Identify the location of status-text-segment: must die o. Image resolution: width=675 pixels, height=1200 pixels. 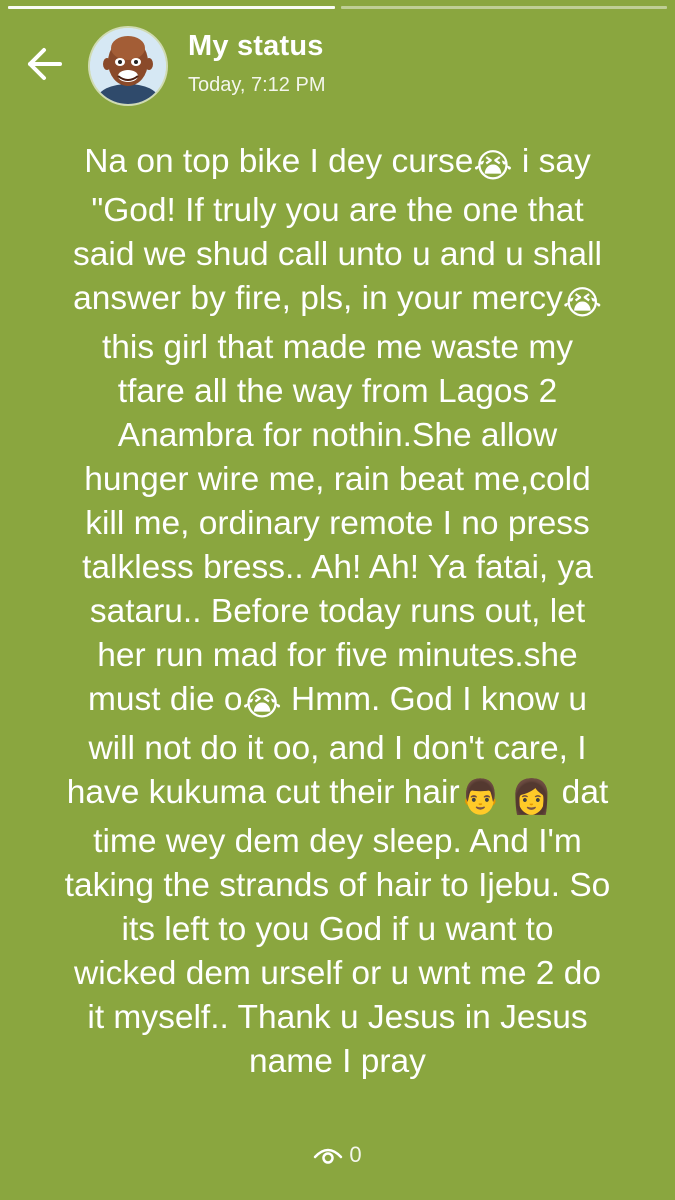
(165, 699).